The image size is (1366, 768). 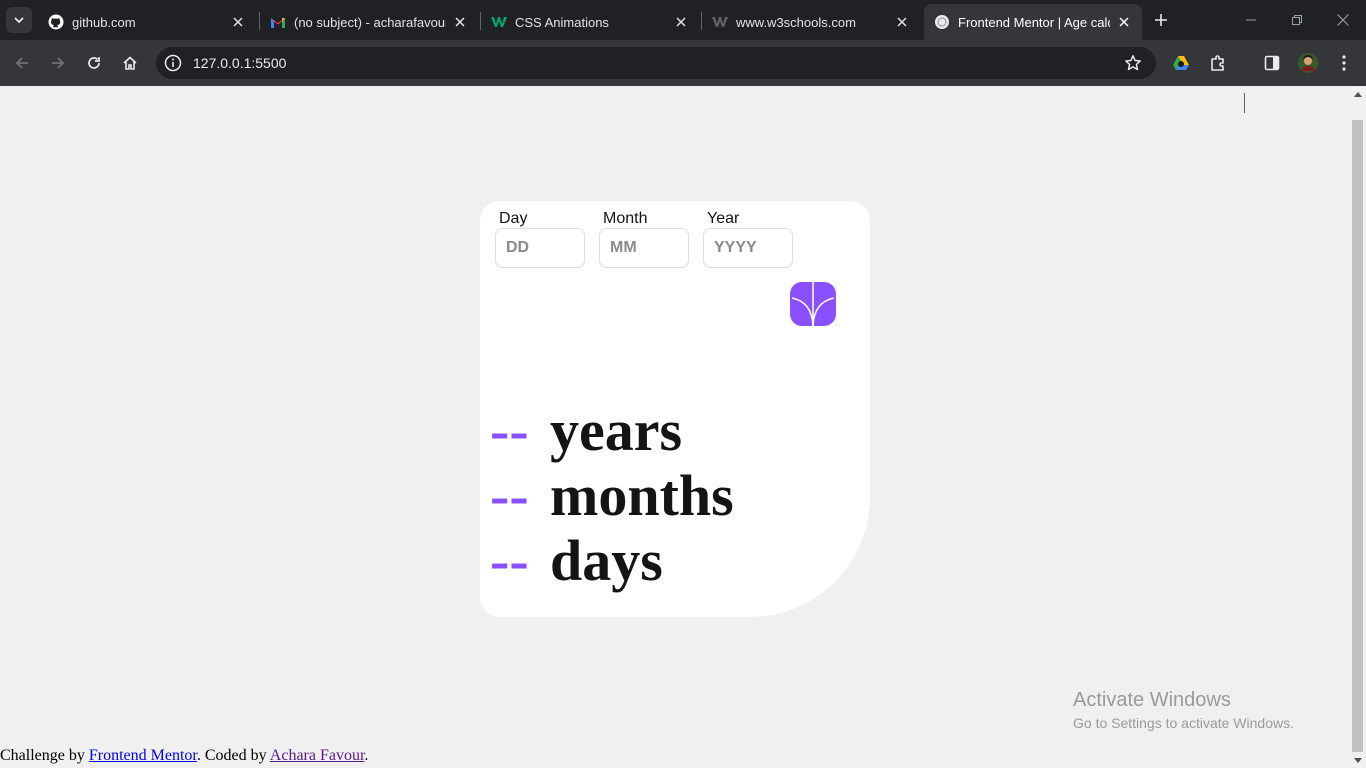 I want to click on days-unit: days, so click(x=606, y=560).